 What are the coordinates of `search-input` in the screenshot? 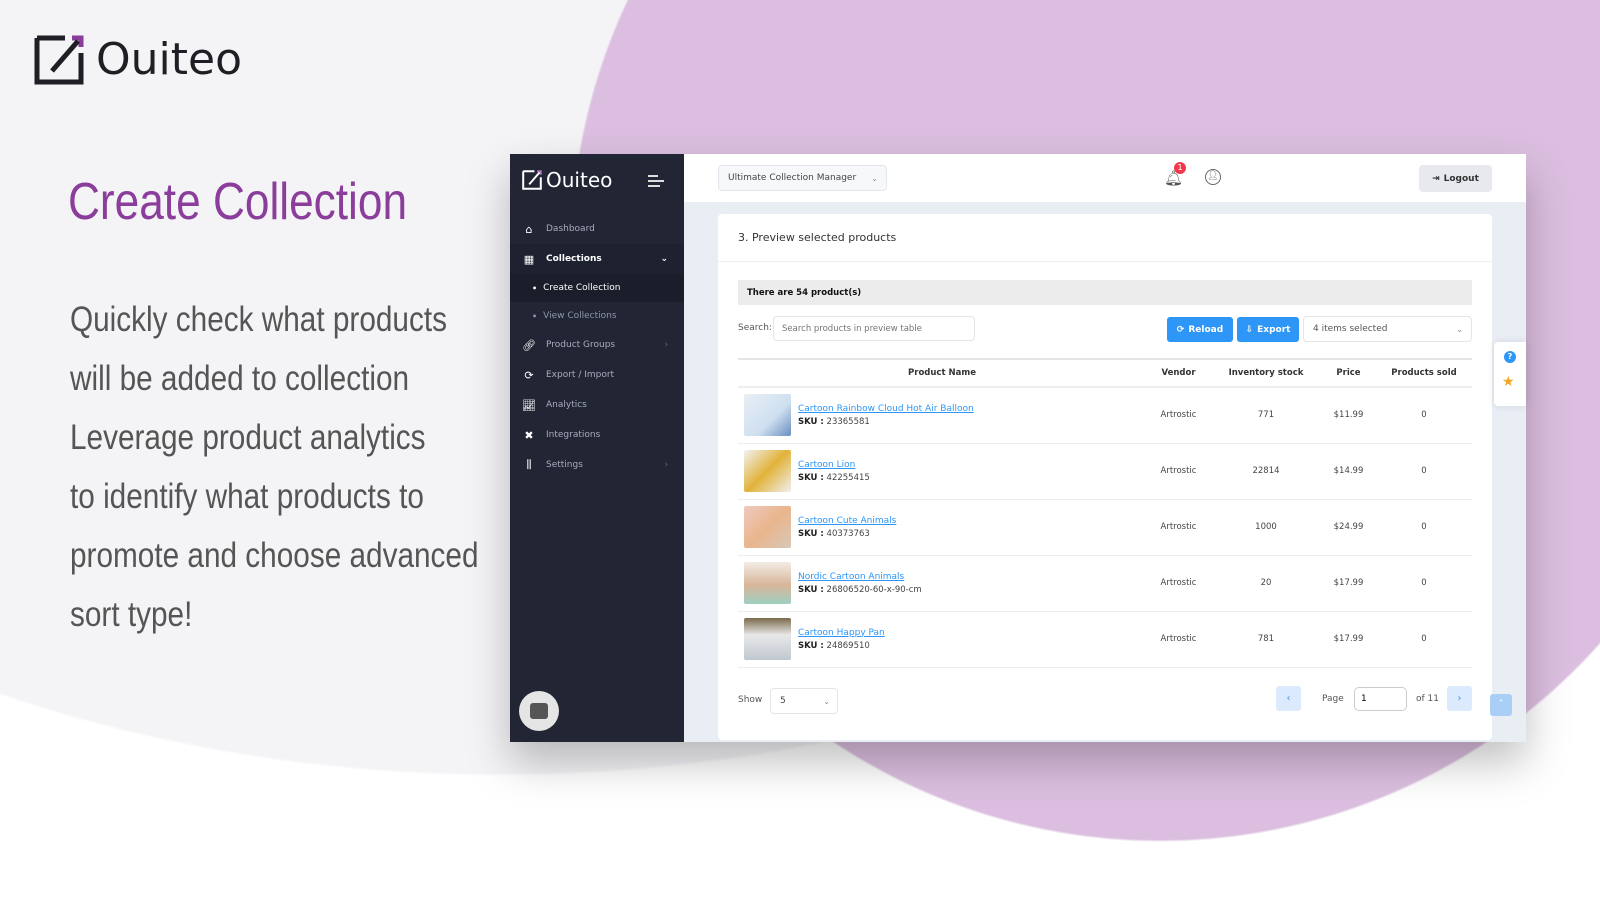 It's located at (874, 328).